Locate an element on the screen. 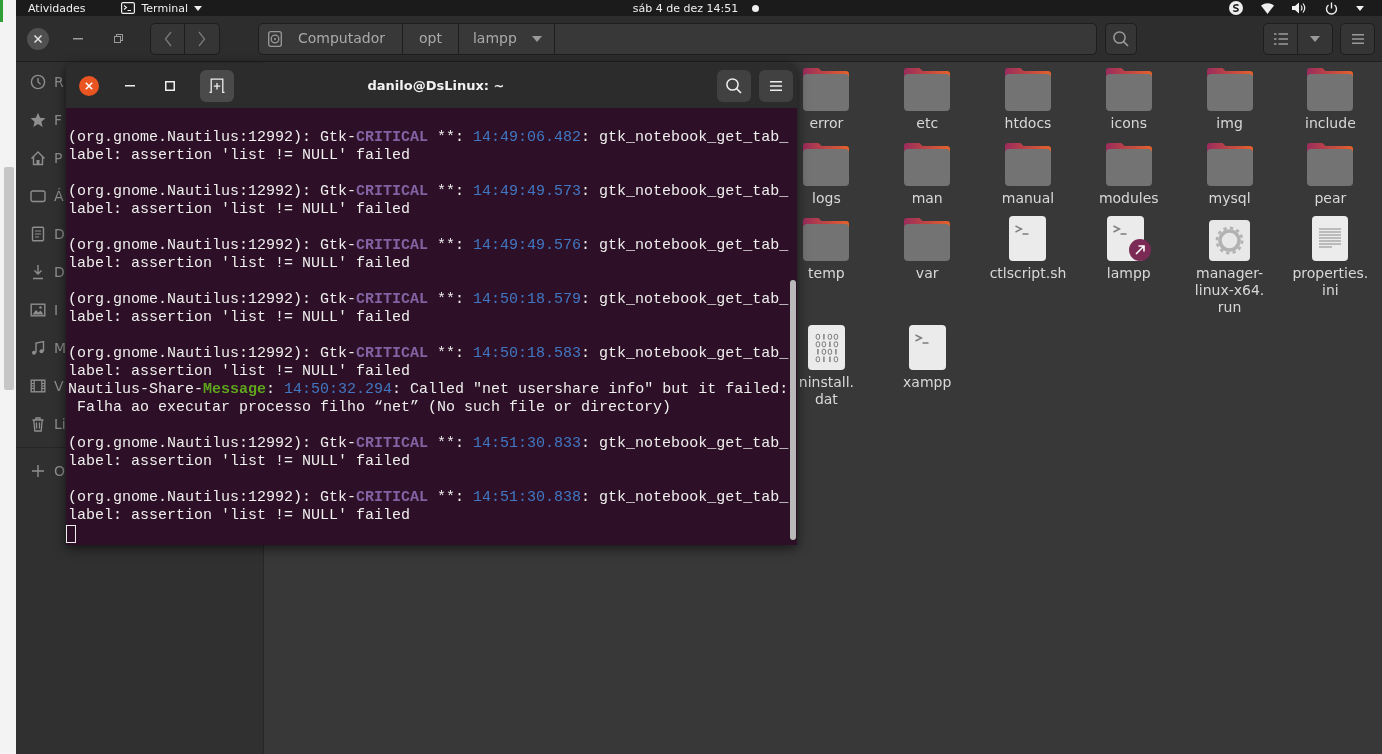  file-item: man is located at coordinates (927, 174).